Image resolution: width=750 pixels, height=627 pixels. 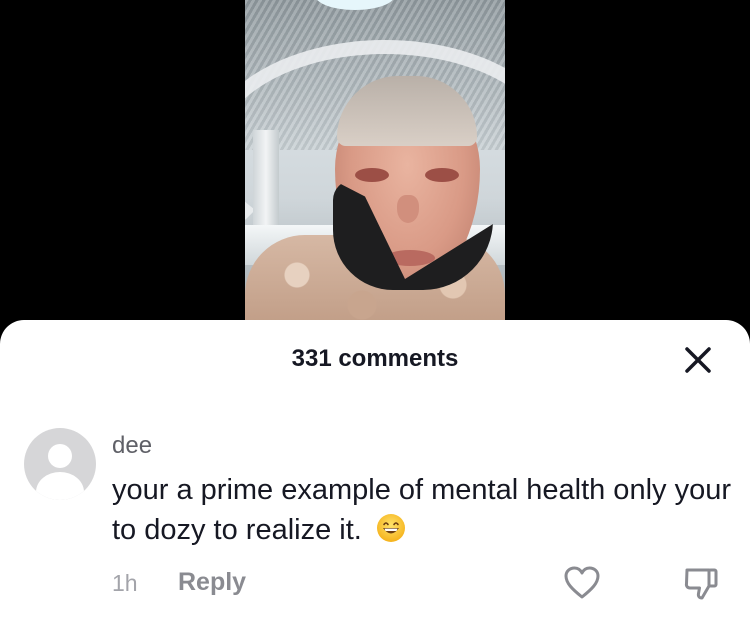 What do you see at coordinates (442, 175) in the screenshot?
I see `video-person-right-eye` at bounding box center [442, 175].